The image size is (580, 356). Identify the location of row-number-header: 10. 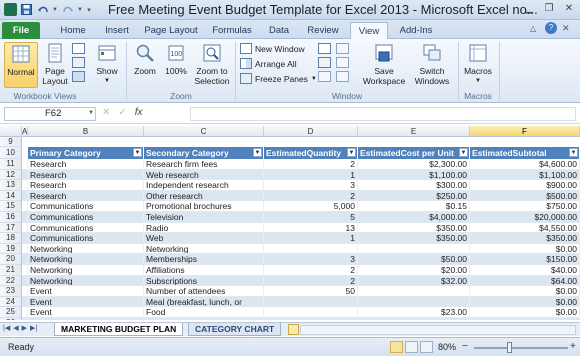
(11, 153).